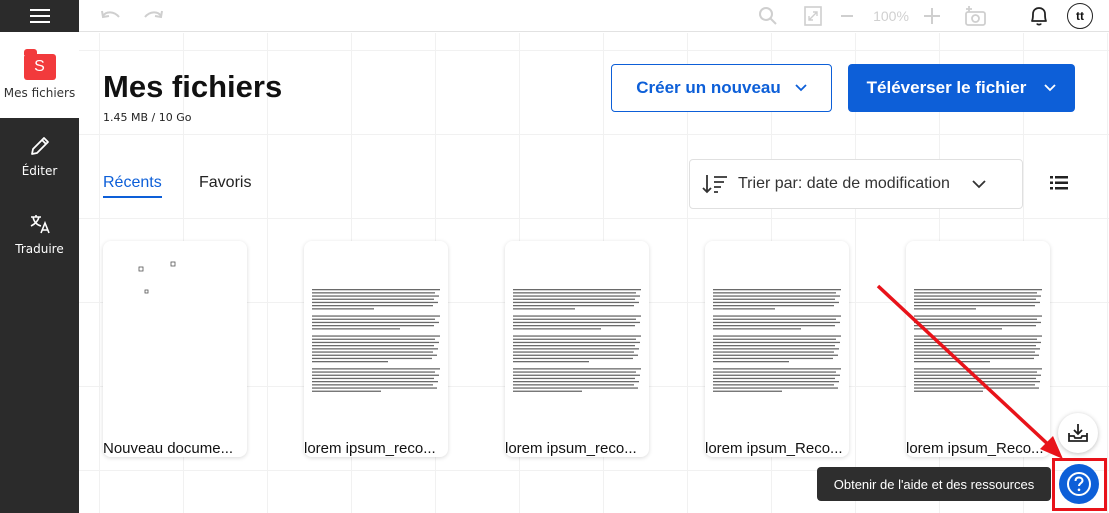 The image size is (1109, 513). I want to click on hamburger-icon, so click(39, 16).